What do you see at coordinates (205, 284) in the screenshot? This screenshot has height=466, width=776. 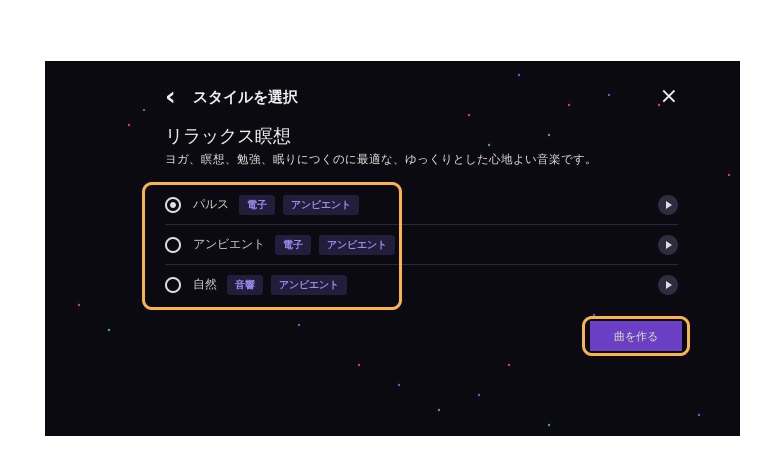 I see `style-name: 自然` at bounding box center [205, 284].